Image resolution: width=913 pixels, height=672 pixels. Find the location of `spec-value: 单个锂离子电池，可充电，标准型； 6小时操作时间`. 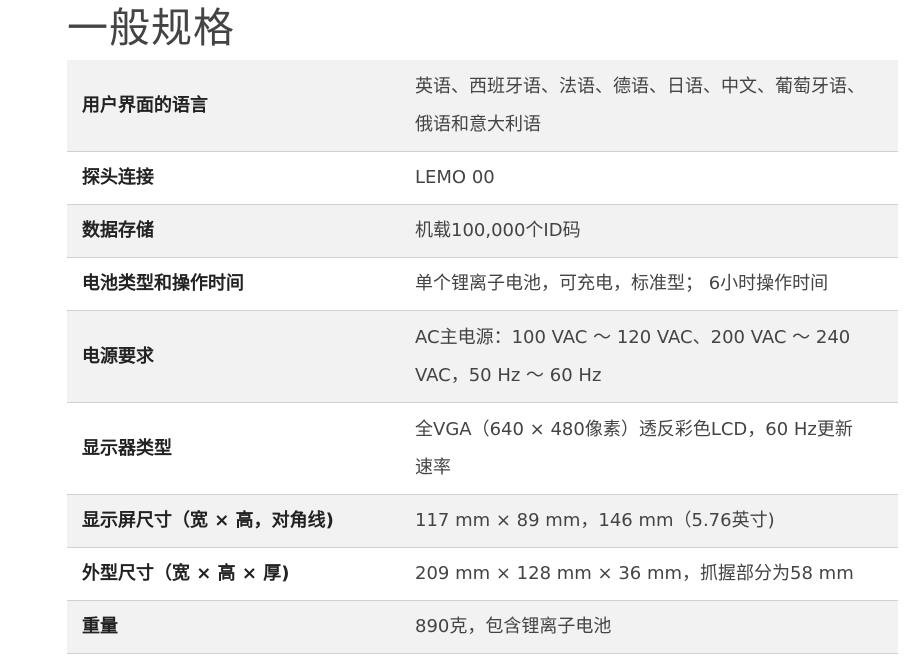

spec-value: 单个锂离子电池，可充电，标准型； 6小时操作时间 is located at coordinates (622, 283).